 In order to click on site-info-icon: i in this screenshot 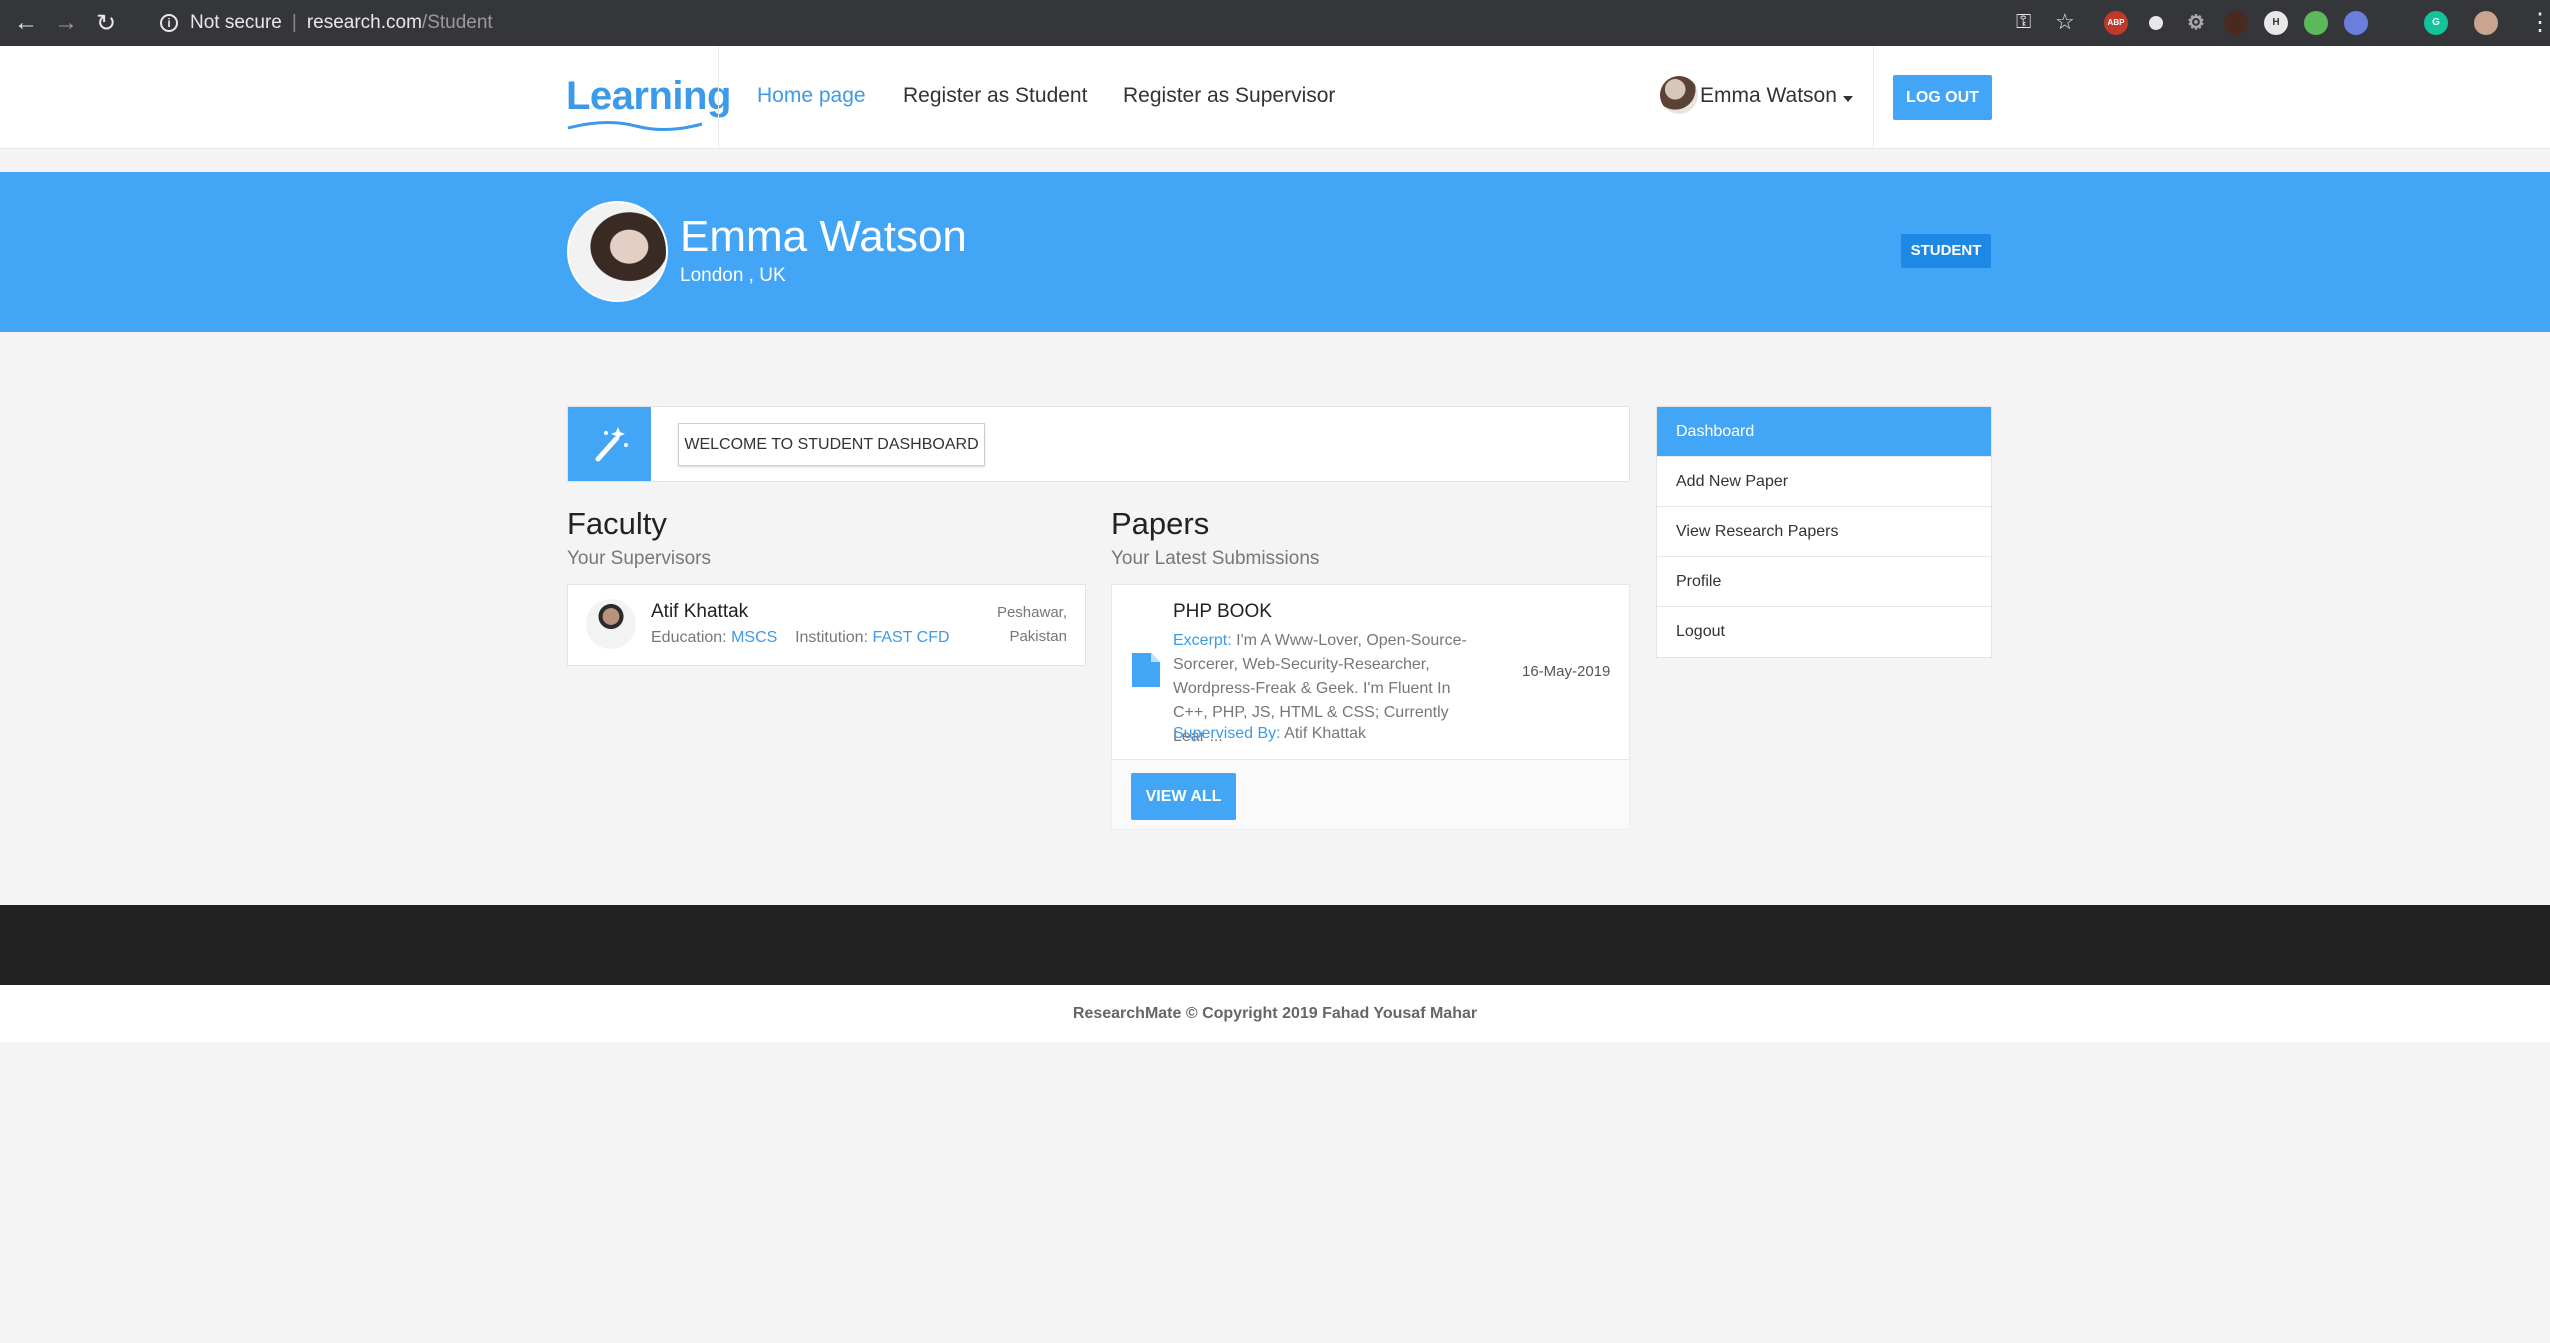, I will do `click(169, 23)`.